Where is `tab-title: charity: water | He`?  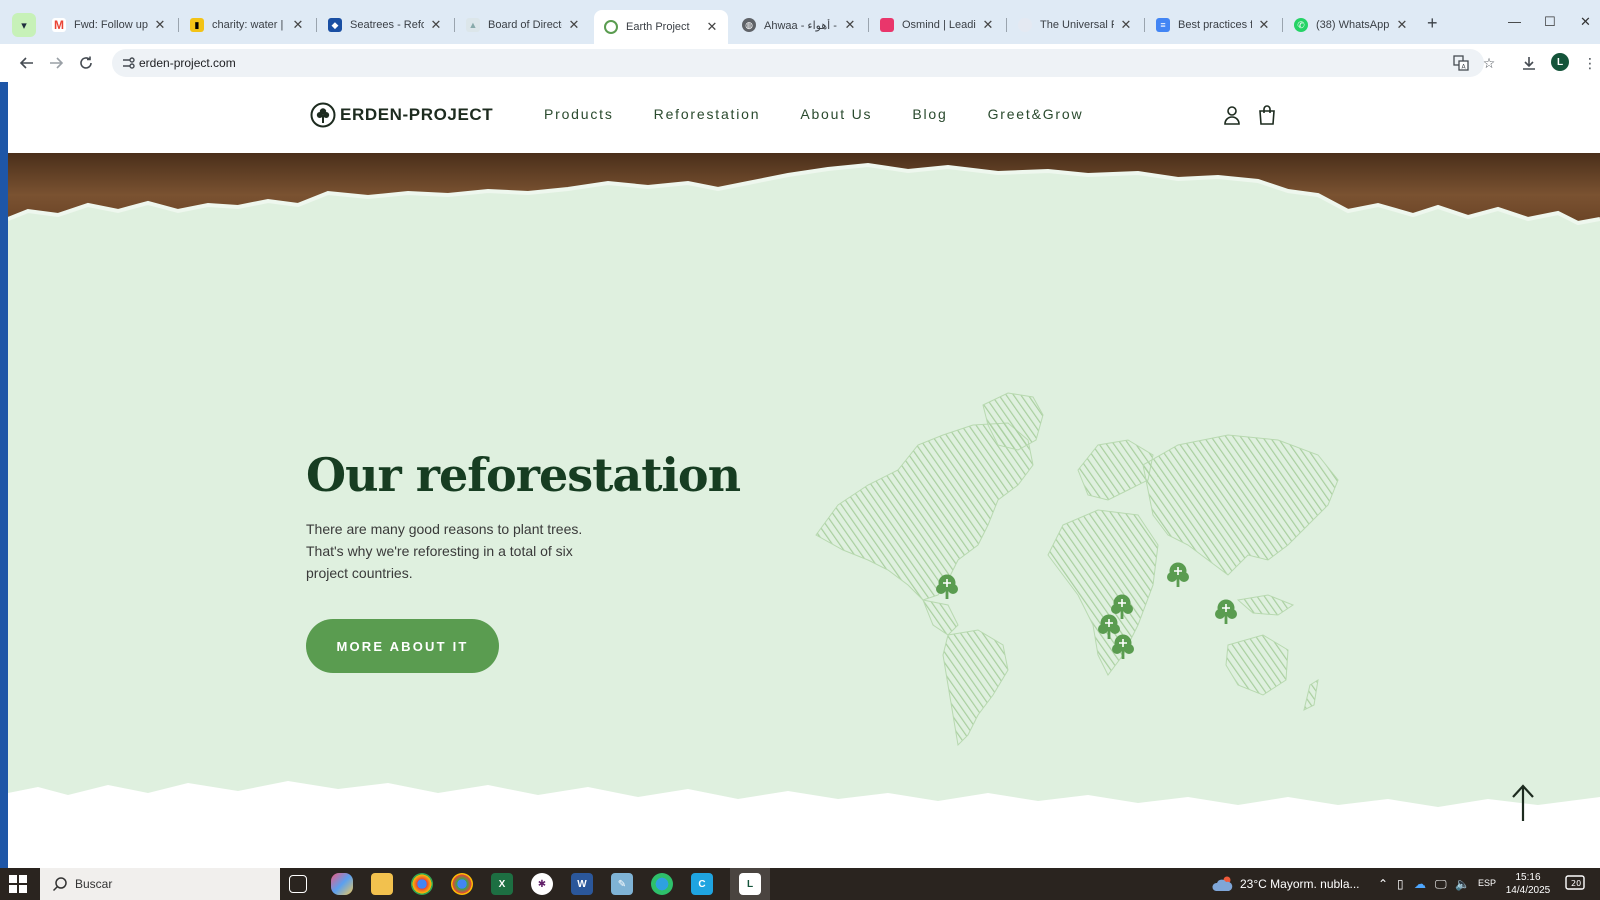
tab-title: charity: water | He is located at coordinates (249, 25).